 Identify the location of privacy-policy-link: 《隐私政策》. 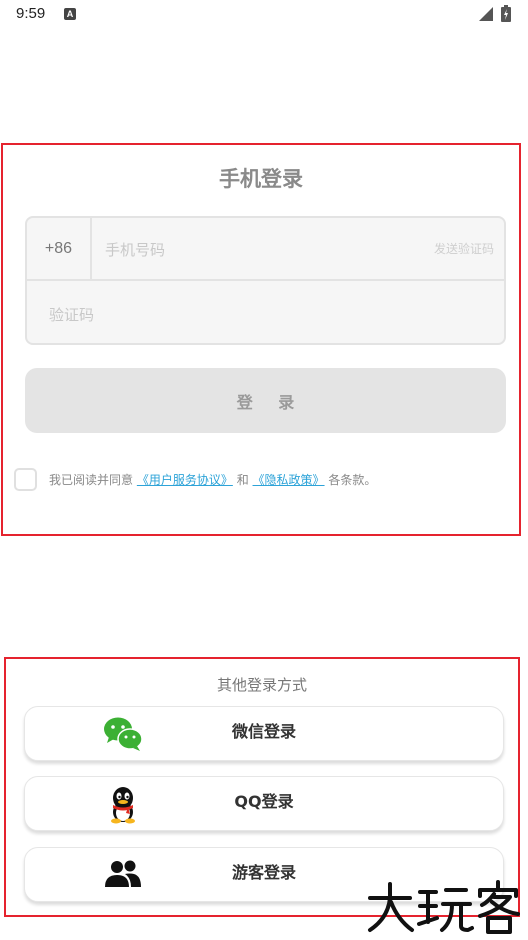
(289, 480).